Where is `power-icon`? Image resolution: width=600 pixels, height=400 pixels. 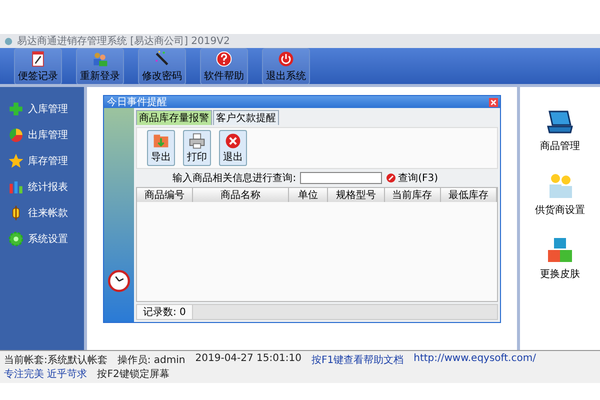 power-icon is located at coordinates (286, 59).